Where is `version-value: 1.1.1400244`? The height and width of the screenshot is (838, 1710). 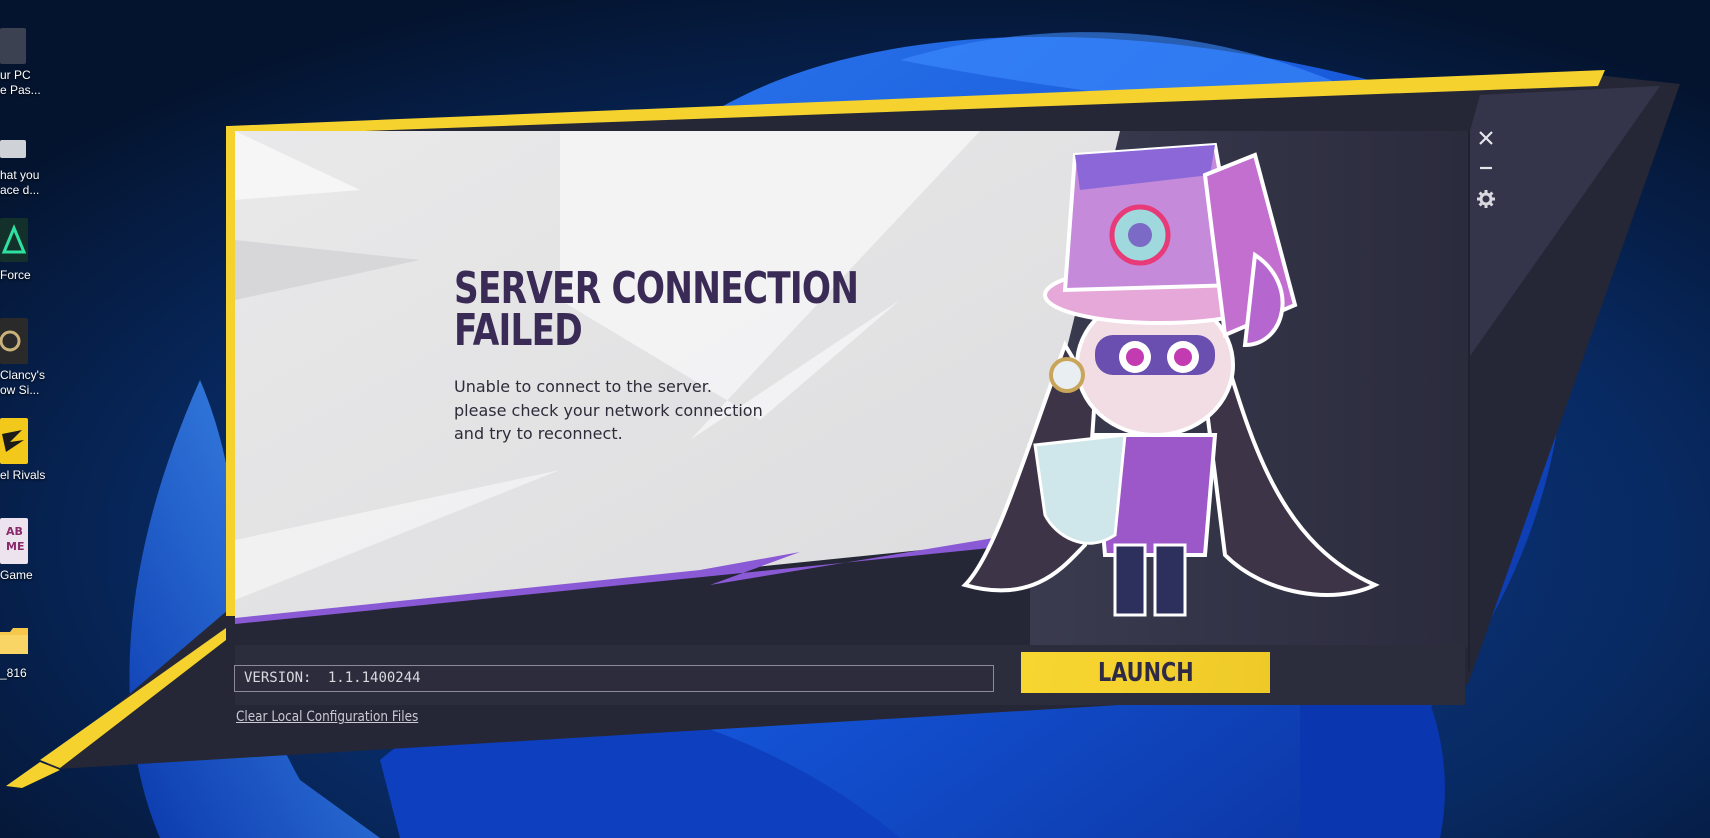
version-value: 1.1.1400244 is located at coordinates (374, 678).